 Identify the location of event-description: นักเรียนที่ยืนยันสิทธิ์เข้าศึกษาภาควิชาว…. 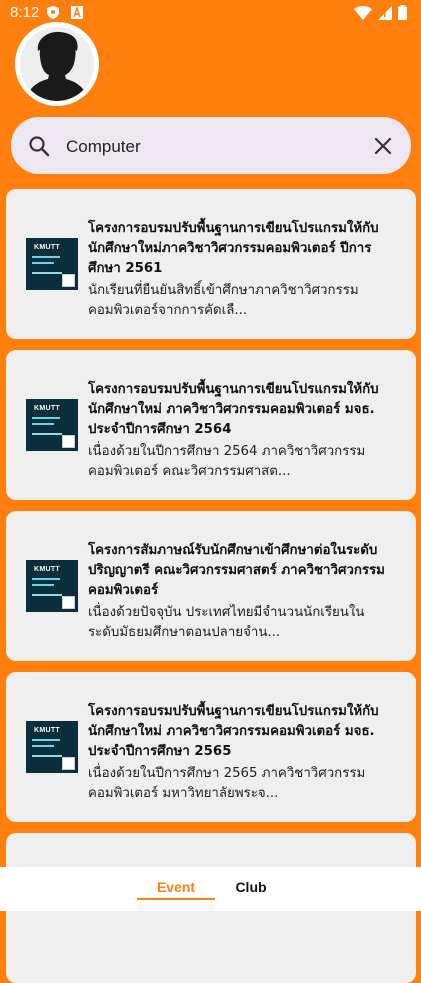
(223, 300).